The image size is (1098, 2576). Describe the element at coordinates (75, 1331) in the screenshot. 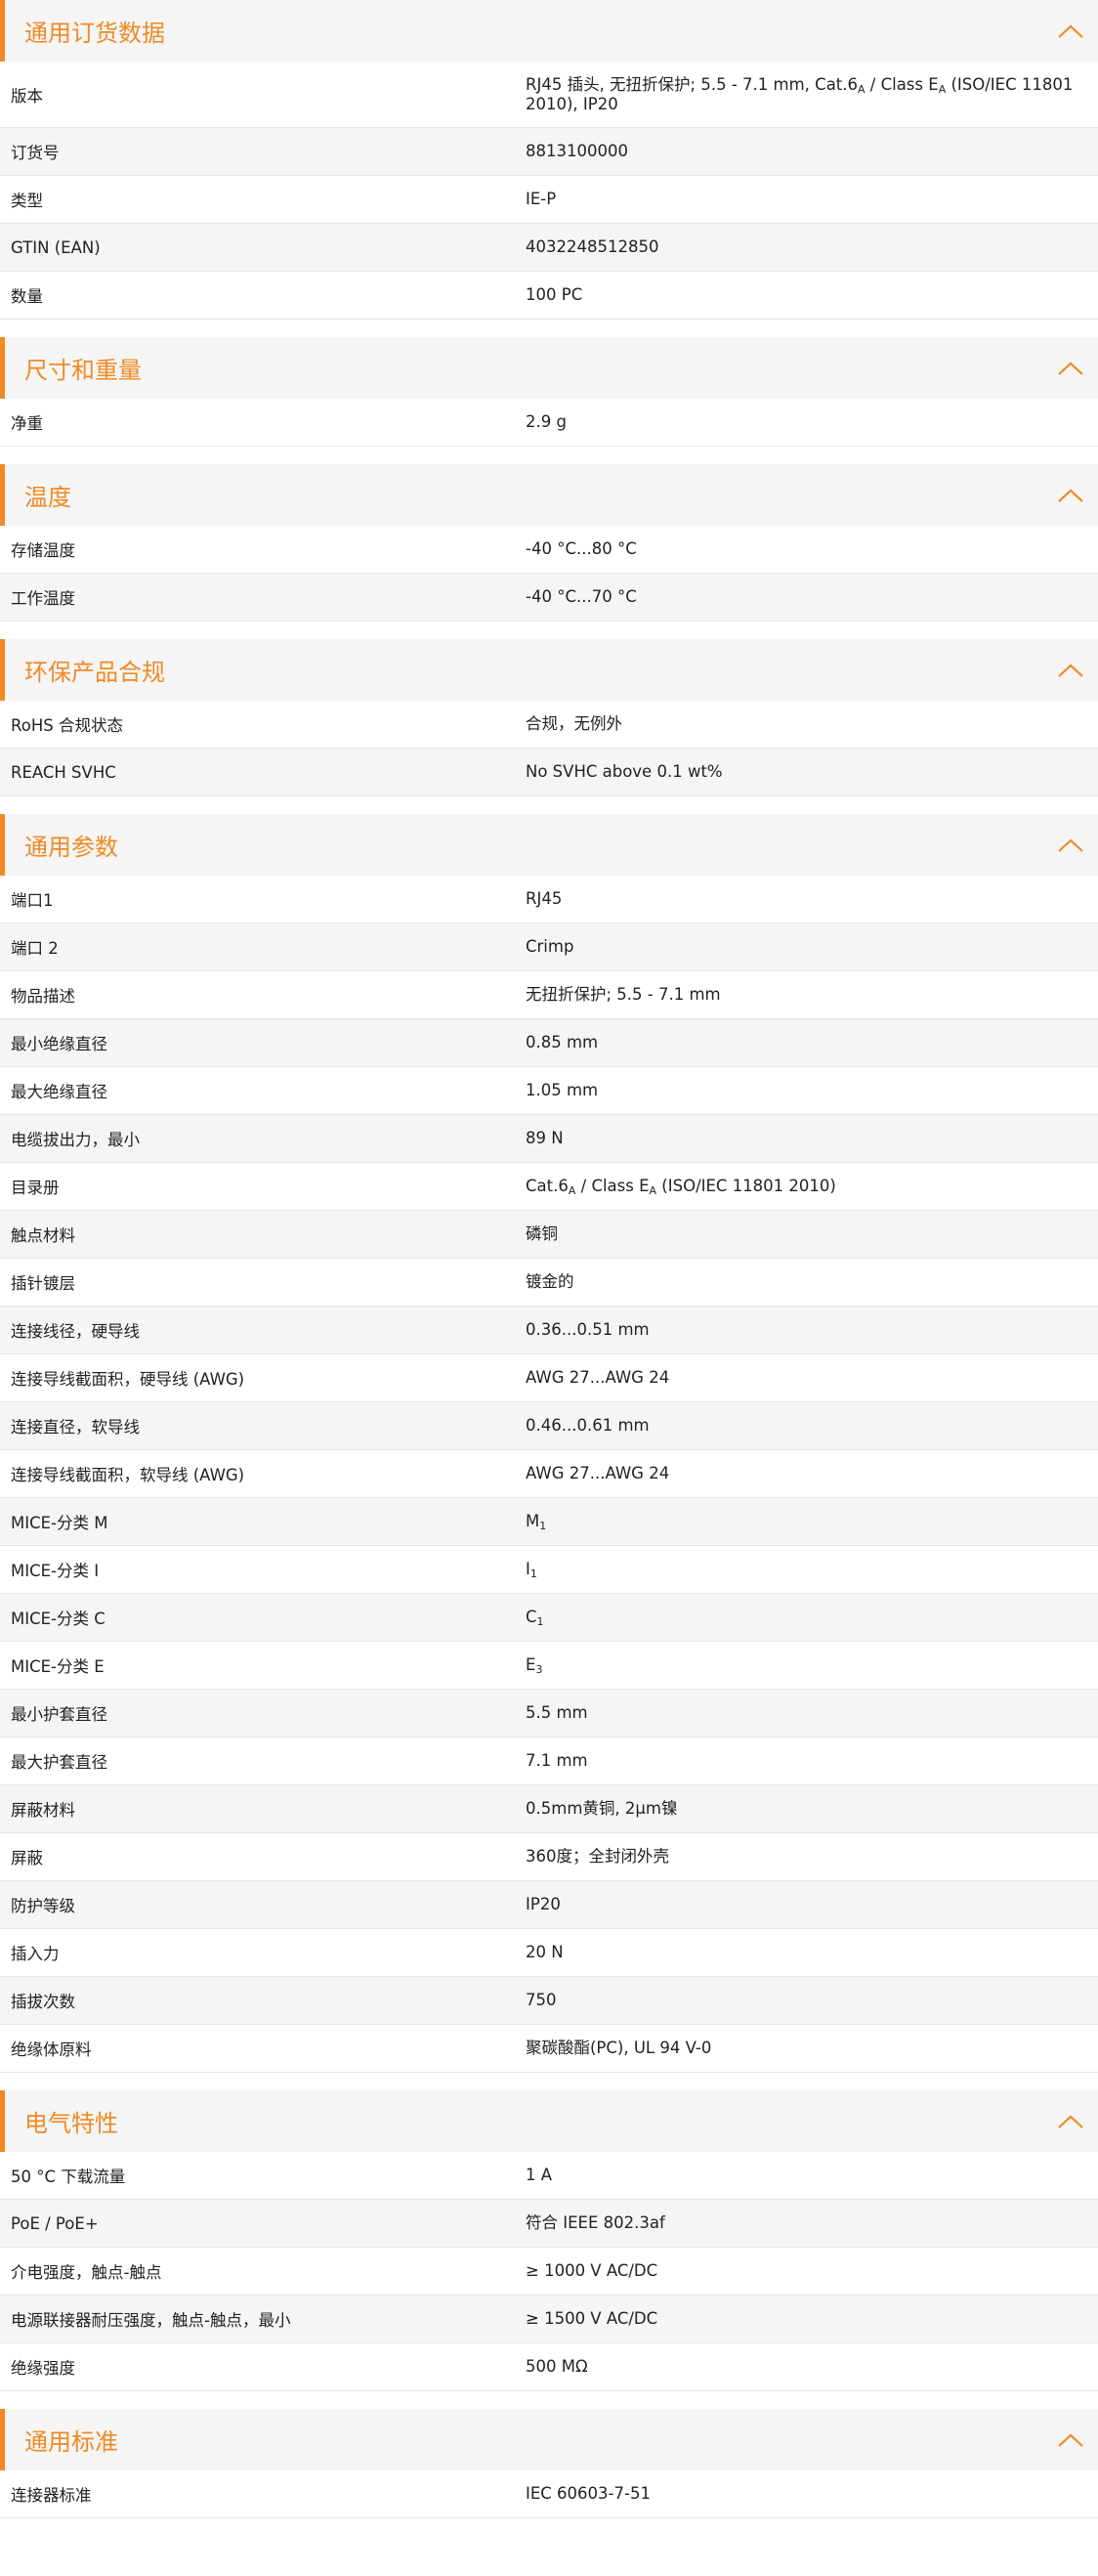

I see `spec-label: 连接线径，硬导线` at that location.